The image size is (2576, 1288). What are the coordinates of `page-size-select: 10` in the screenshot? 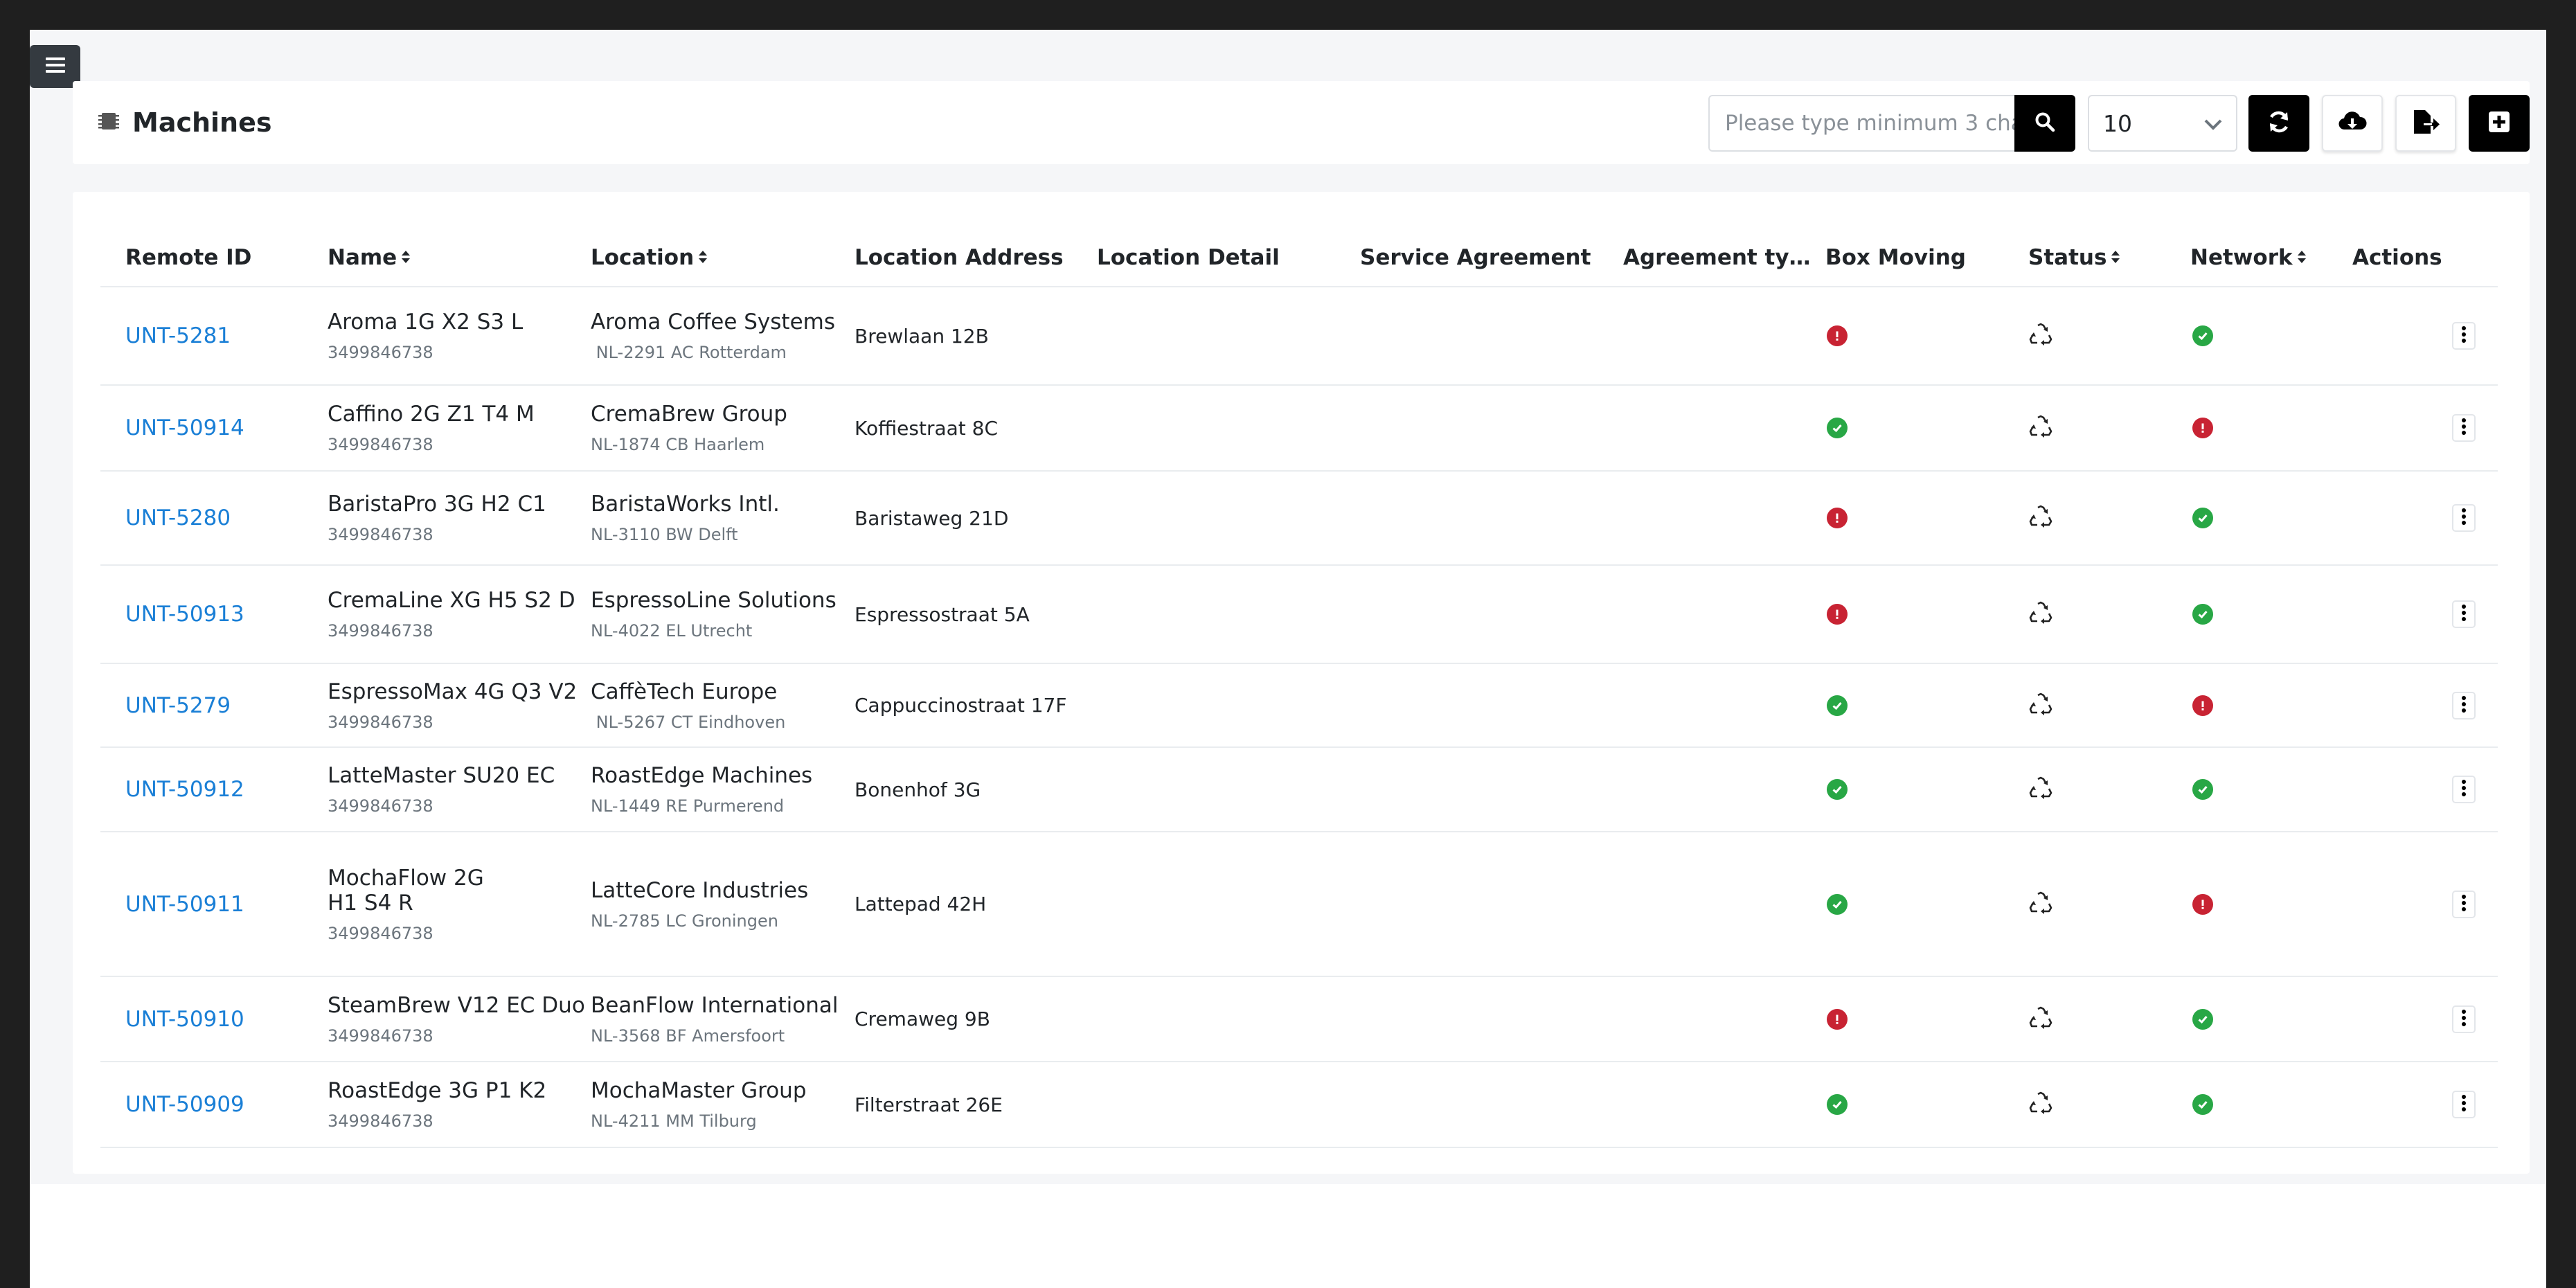 It's located at (2162, 123).